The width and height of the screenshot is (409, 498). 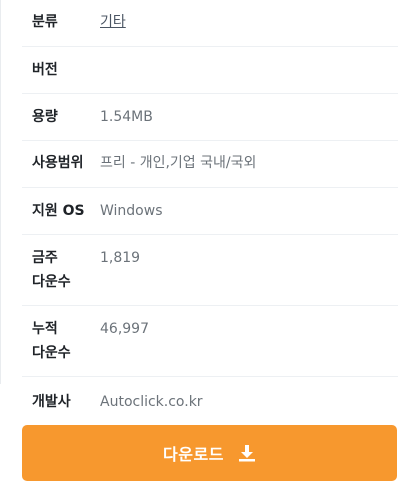 What do you see at coordinates (120, 258) in the screenshot?
I see `weekly-downloads-value: 1,819` at bounding box center [120, 258].